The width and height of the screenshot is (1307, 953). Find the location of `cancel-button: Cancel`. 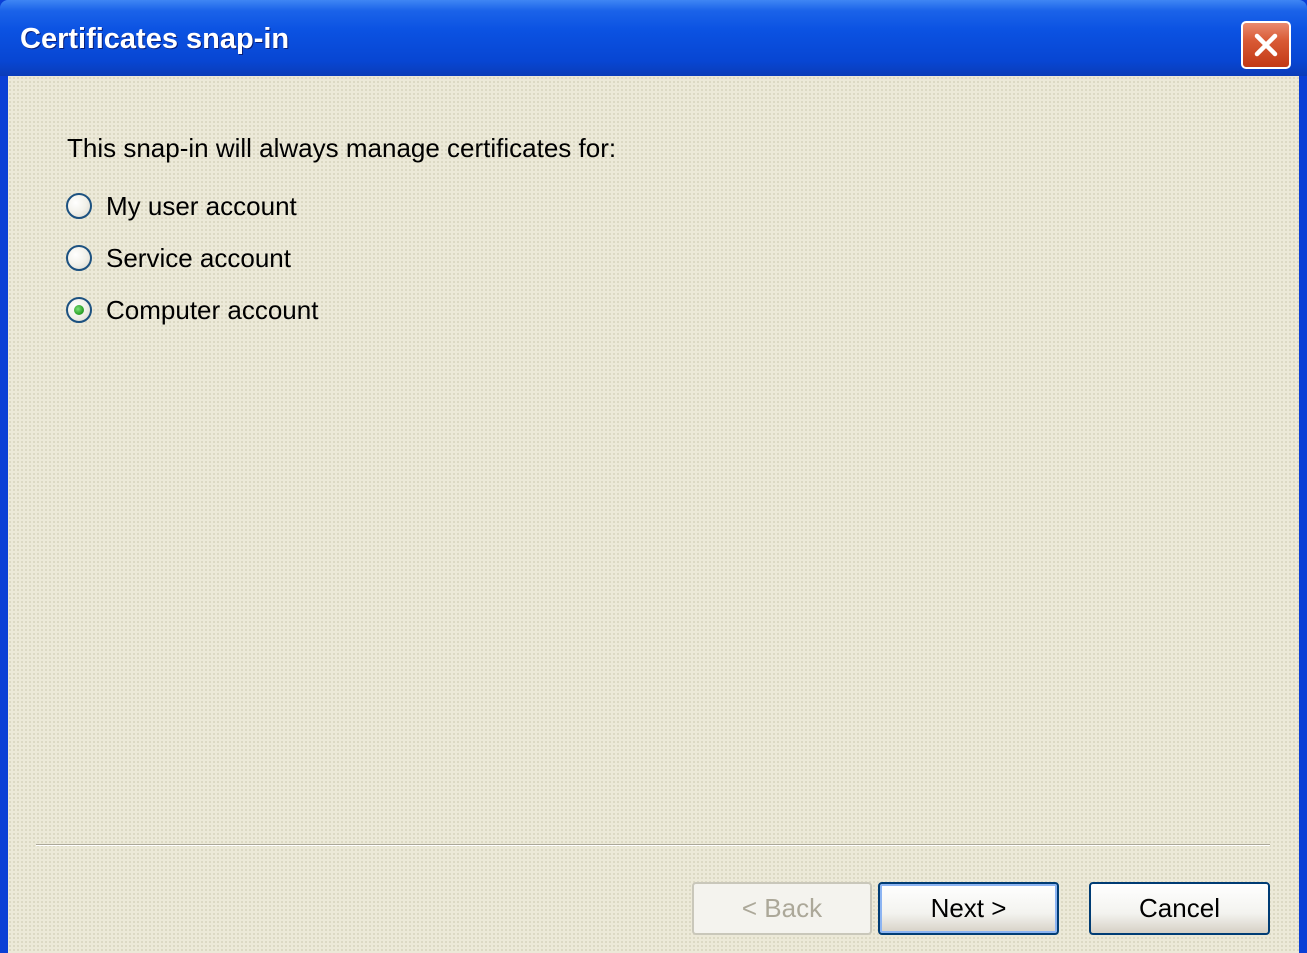

cancel-button: Cancel is located at coordinates (1179, 908).